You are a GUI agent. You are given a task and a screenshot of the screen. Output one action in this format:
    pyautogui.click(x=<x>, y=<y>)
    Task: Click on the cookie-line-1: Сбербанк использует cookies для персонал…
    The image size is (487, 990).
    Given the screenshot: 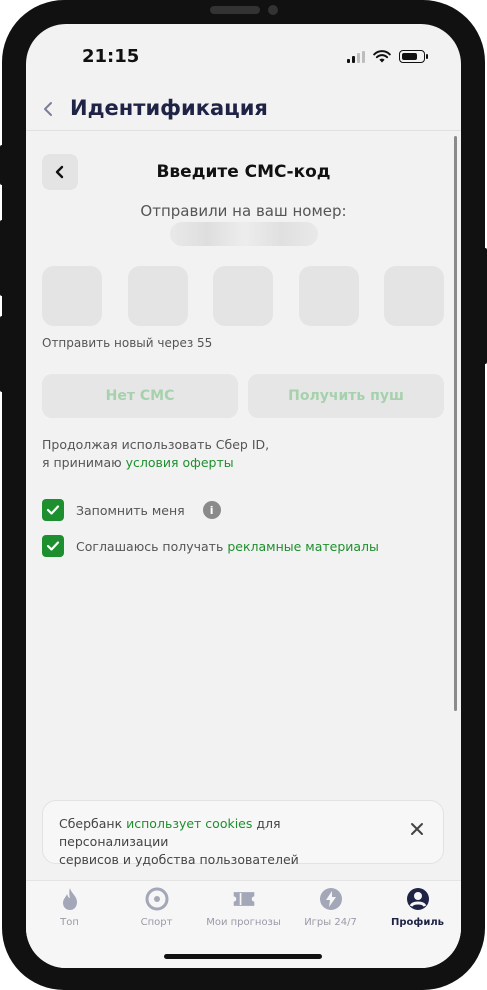 What is the action you would take?
    pyautogui.click(x=226, y=833)
    